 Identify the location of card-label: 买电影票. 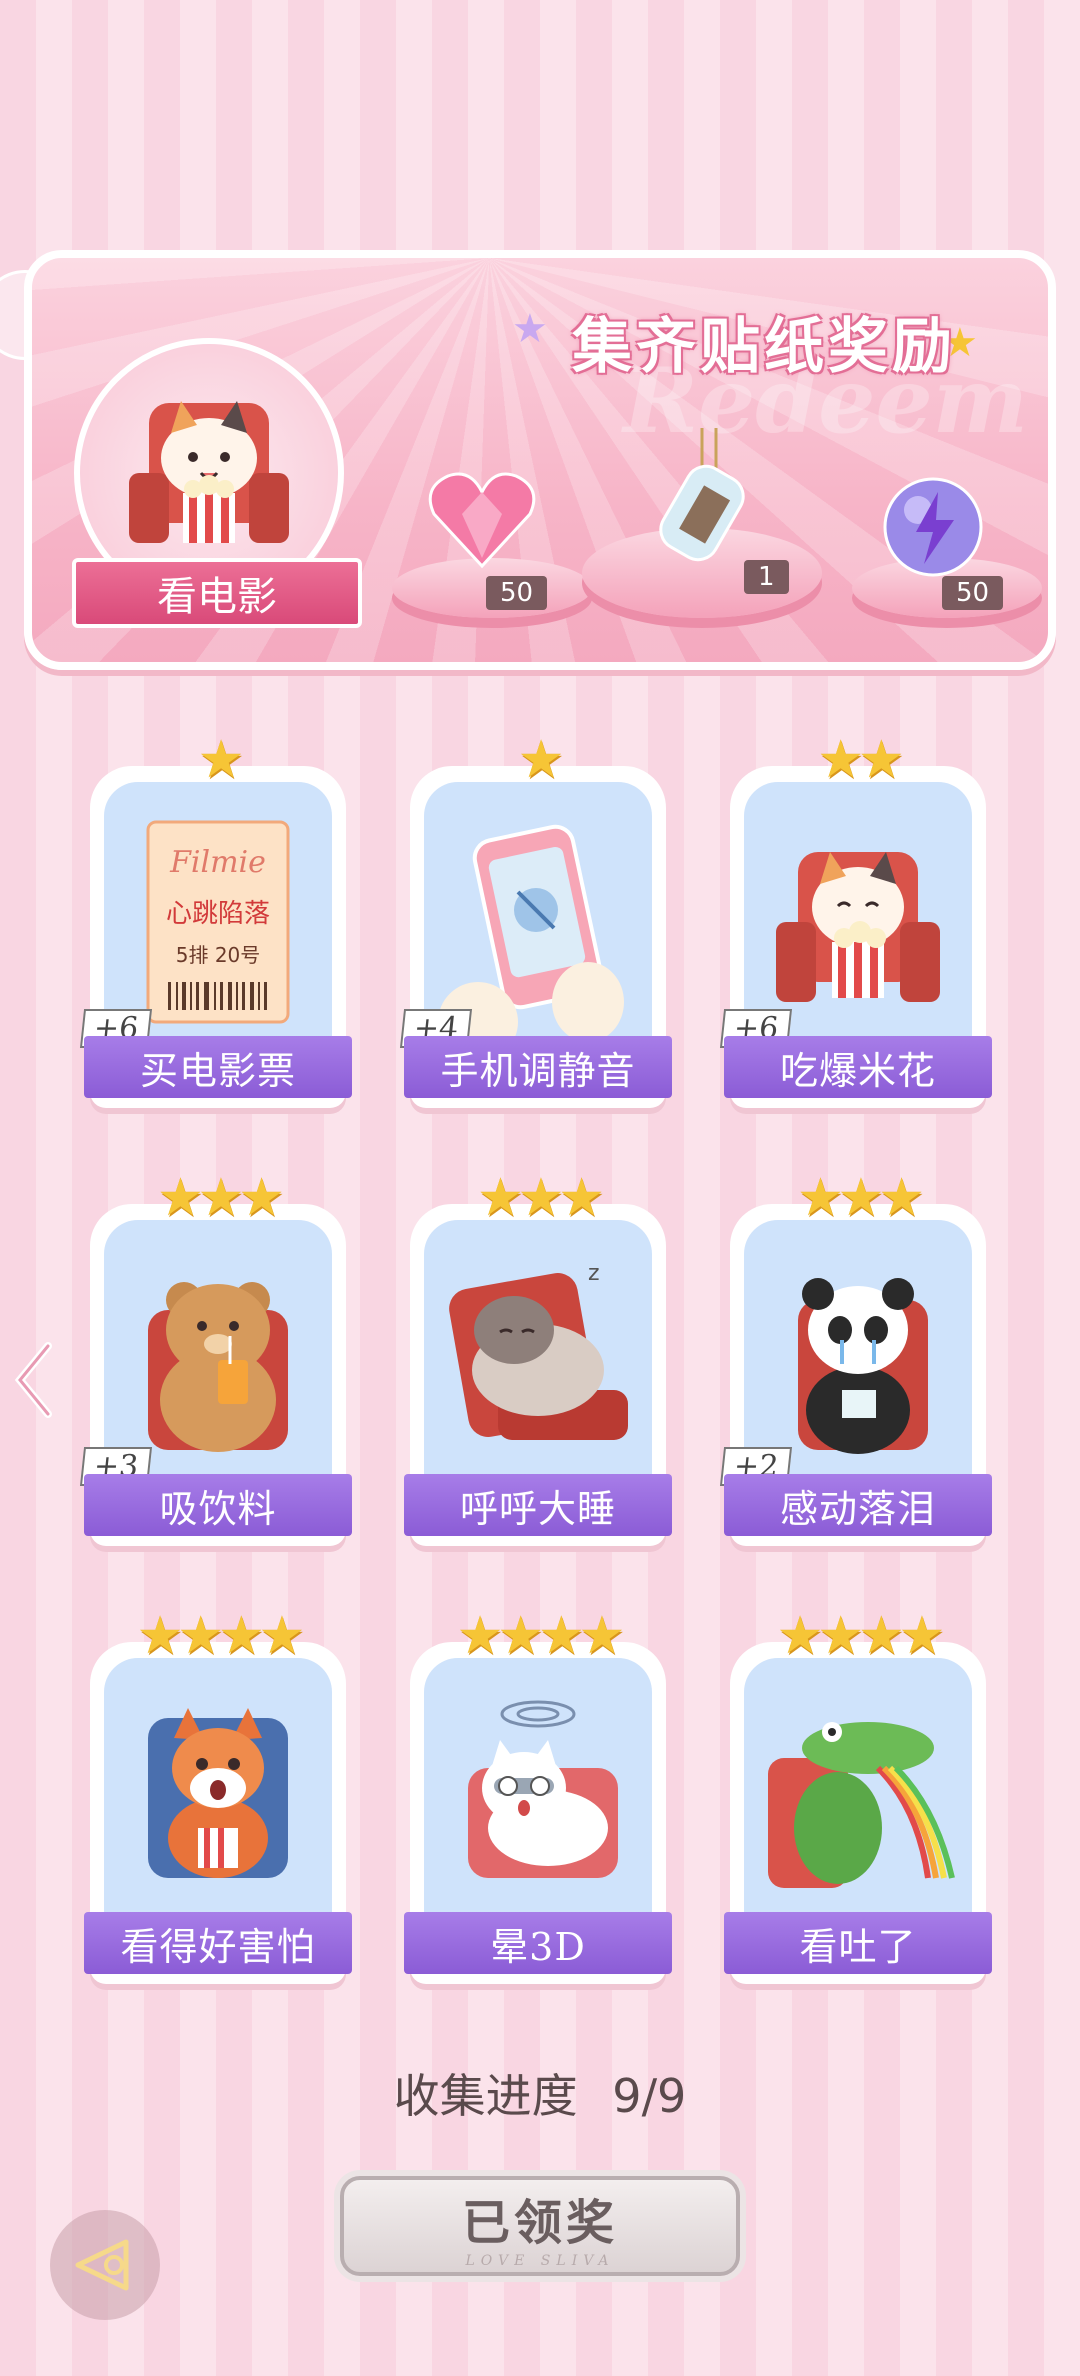
(218, 1067).